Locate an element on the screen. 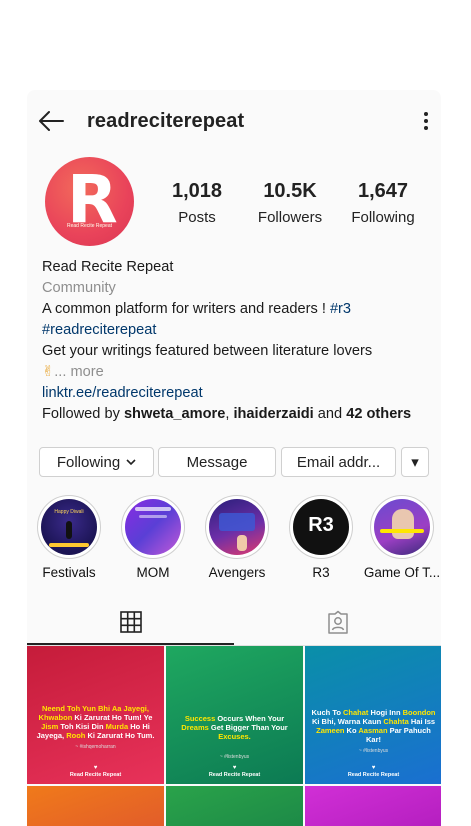 The height and width of the screenshot is (826, 471). posts-count: 1,018 Posts is located at coordinates (197, 203).